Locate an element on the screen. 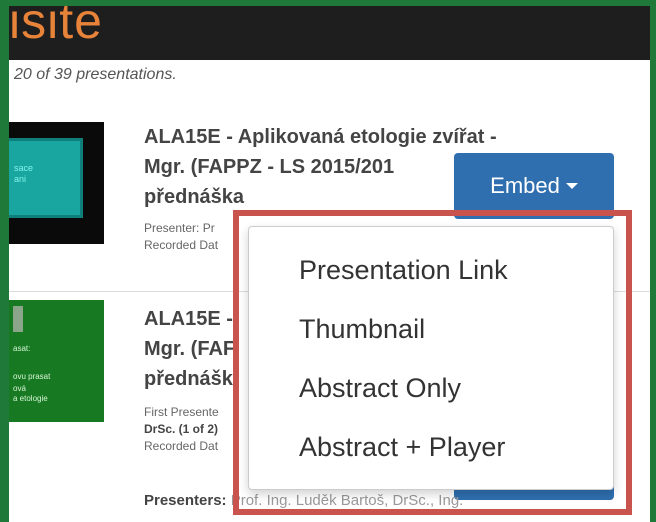 The height and width of the screenshot is (522, 656). presentation-thumbnail: sace ani is located at coordinates (56, 183).